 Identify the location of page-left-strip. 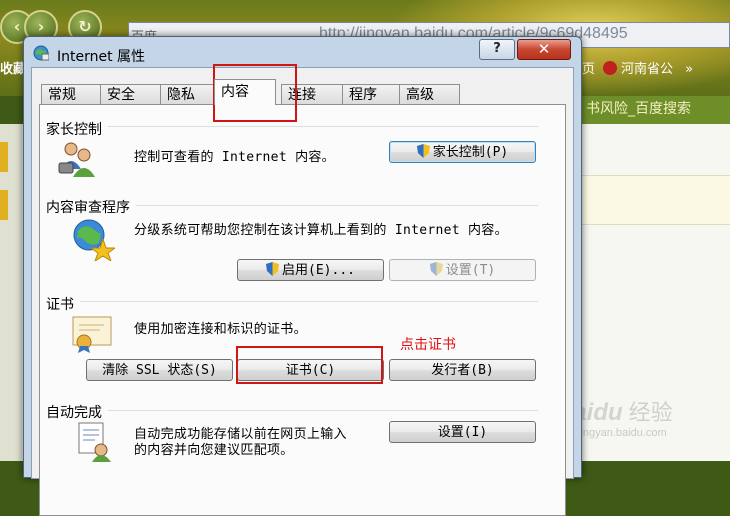
(11, 292).